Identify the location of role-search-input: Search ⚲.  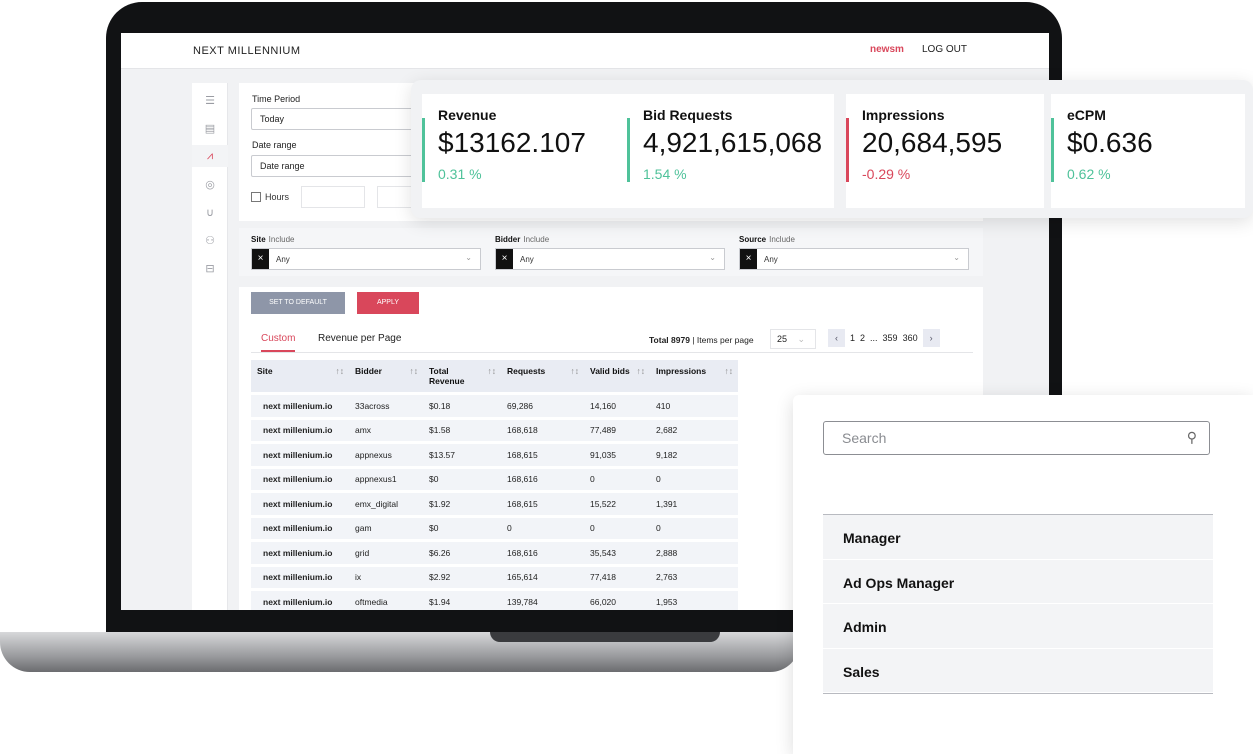
(1016, 438).